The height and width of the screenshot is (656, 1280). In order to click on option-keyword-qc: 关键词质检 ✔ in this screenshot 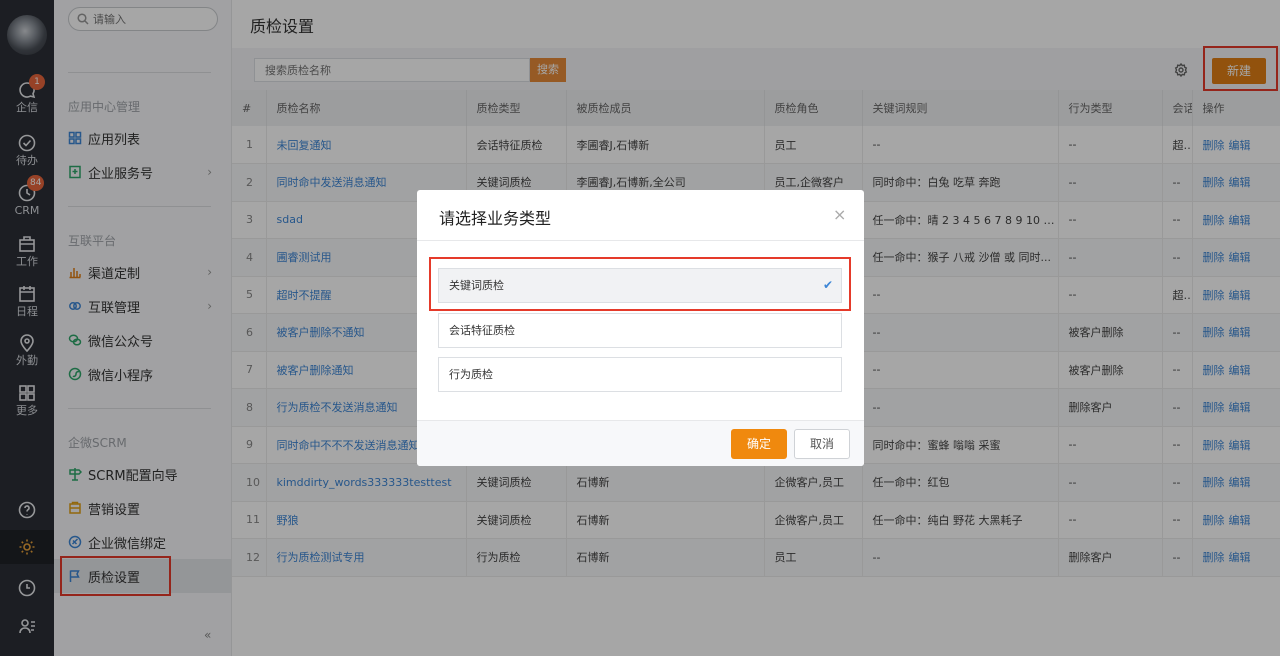, I will do `click(640, 285)`.